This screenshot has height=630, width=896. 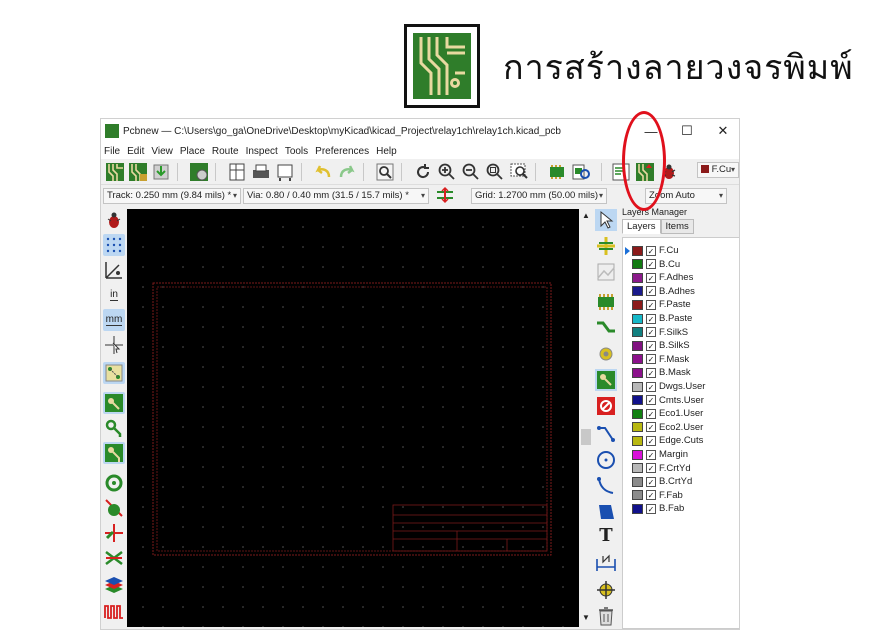 What do you see at coordinates (114, 320) in the screenshot?
I see `mm-units-button: mm` at bounding box center [114, 320].